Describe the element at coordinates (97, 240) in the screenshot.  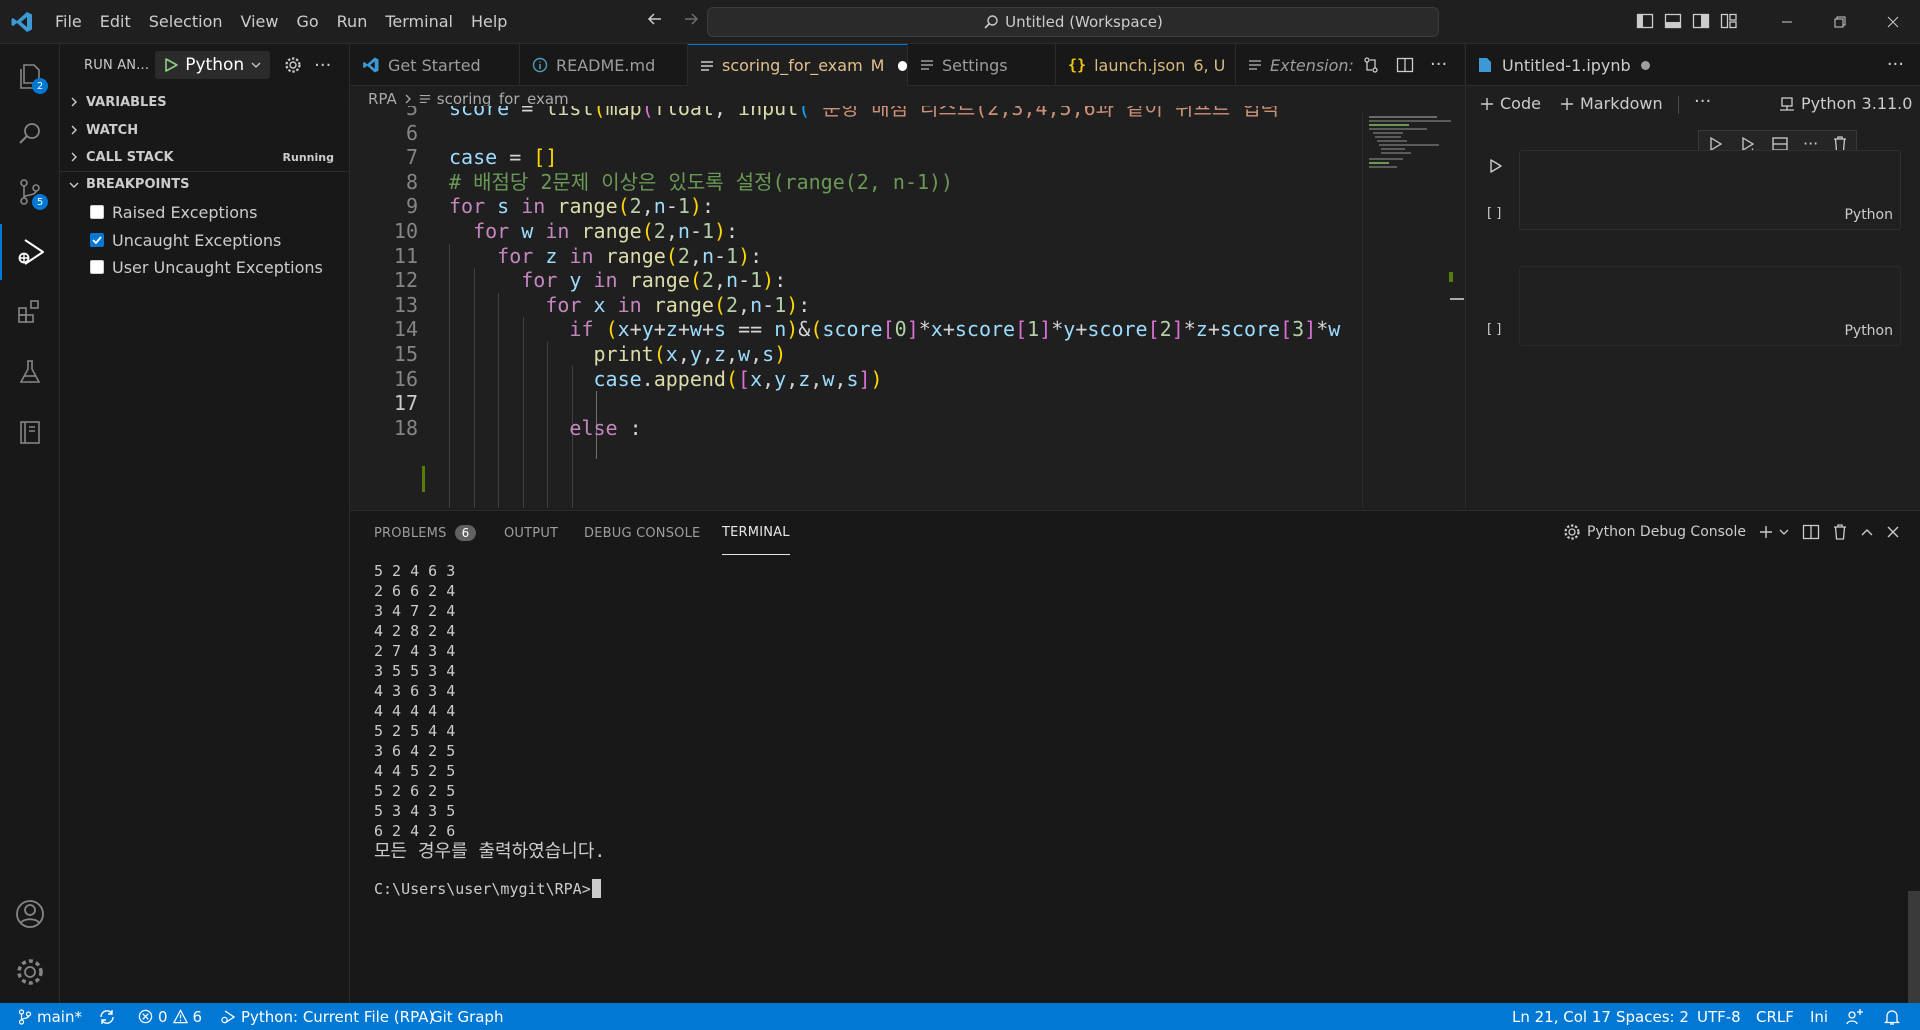
I see `uncaught-exceptions-checkbox` at that location.